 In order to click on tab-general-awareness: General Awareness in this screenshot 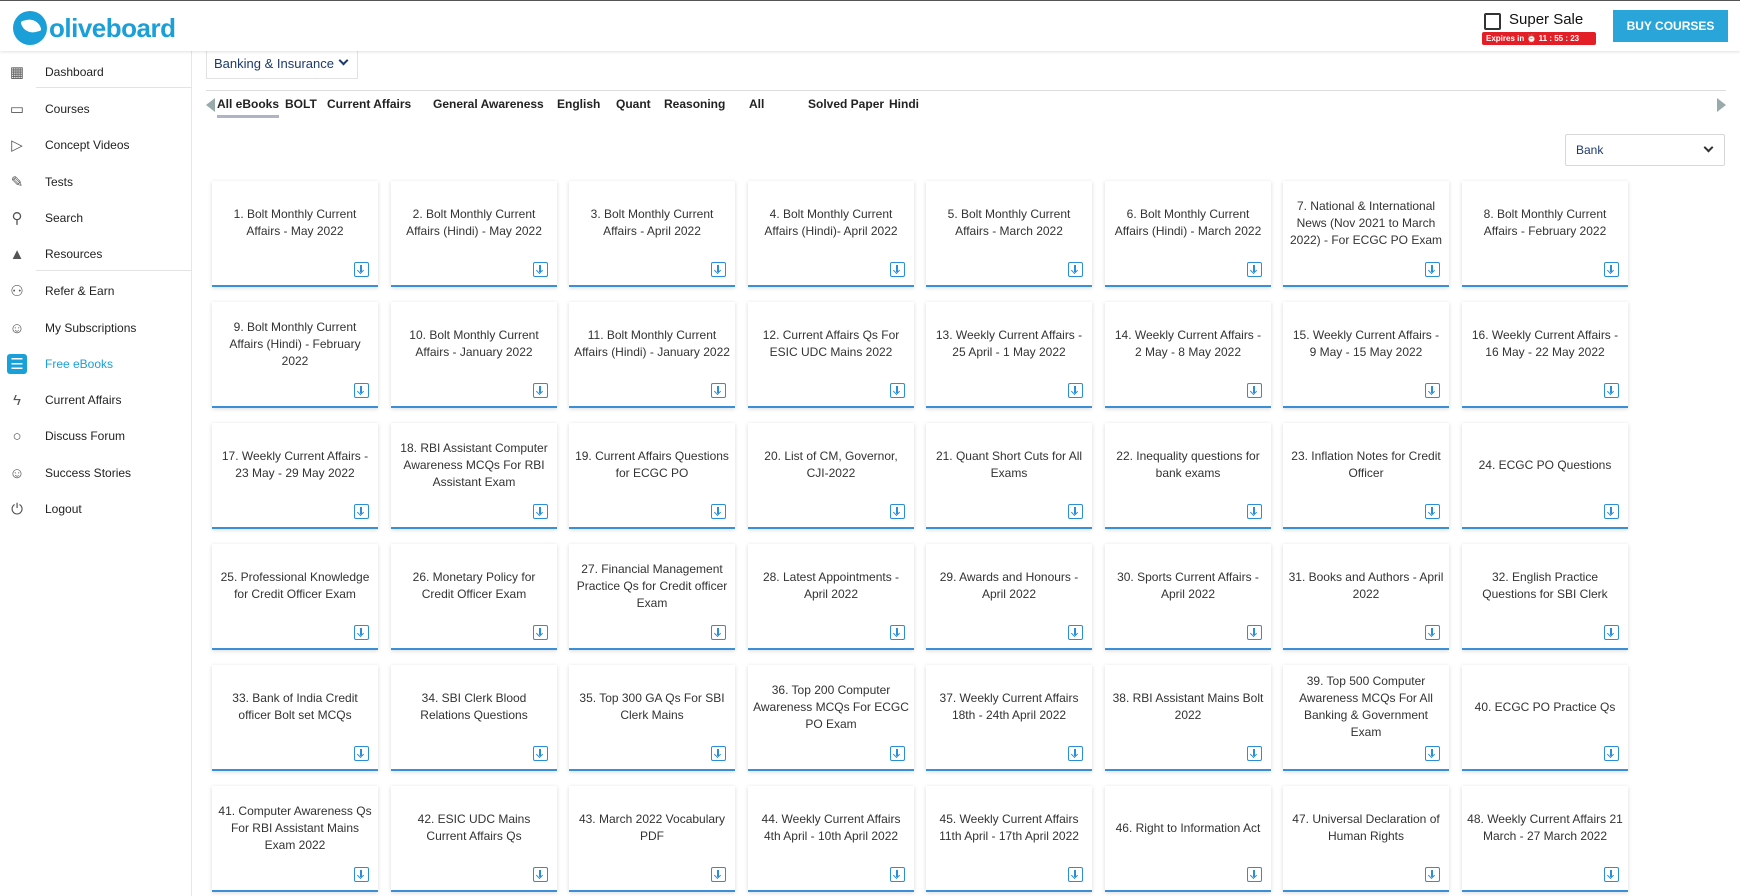, I will do `click(488, 104)`.